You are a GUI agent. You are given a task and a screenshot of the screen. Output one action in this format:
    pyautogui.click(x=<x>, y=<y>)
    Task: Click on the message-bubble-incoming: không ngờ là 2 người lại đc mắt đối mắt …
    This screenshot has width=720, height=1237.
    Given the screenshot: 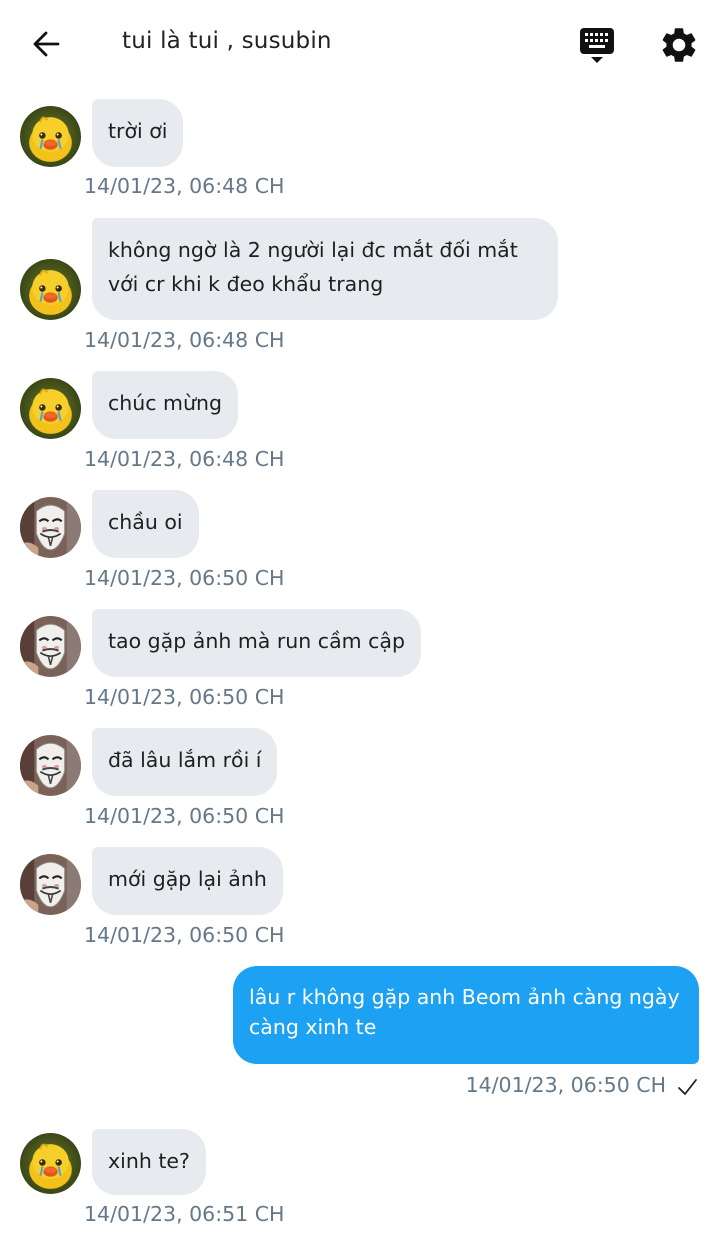 What is the action you would take?
    pyautogui.click(x=325, y=269)
    